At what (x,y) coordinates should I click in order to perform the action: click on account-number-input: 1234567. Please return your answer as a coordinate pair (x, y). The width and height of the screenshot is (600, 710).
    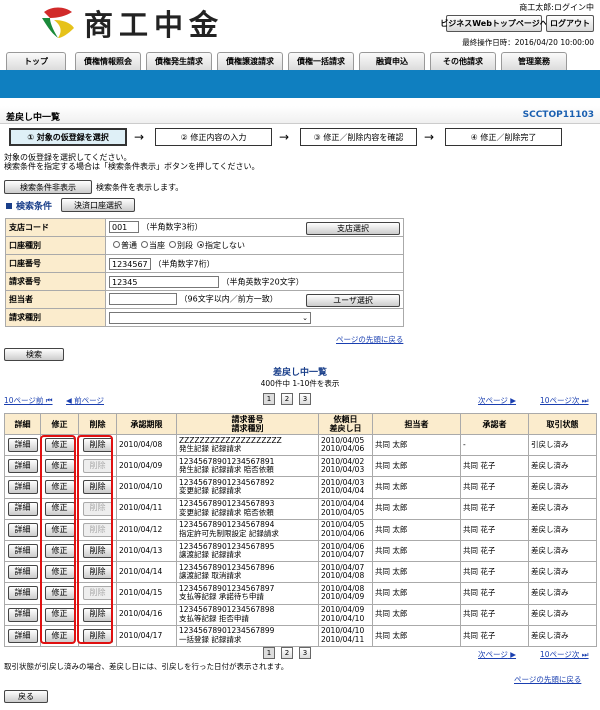
    Looking at the image, I should click on (130, 263).